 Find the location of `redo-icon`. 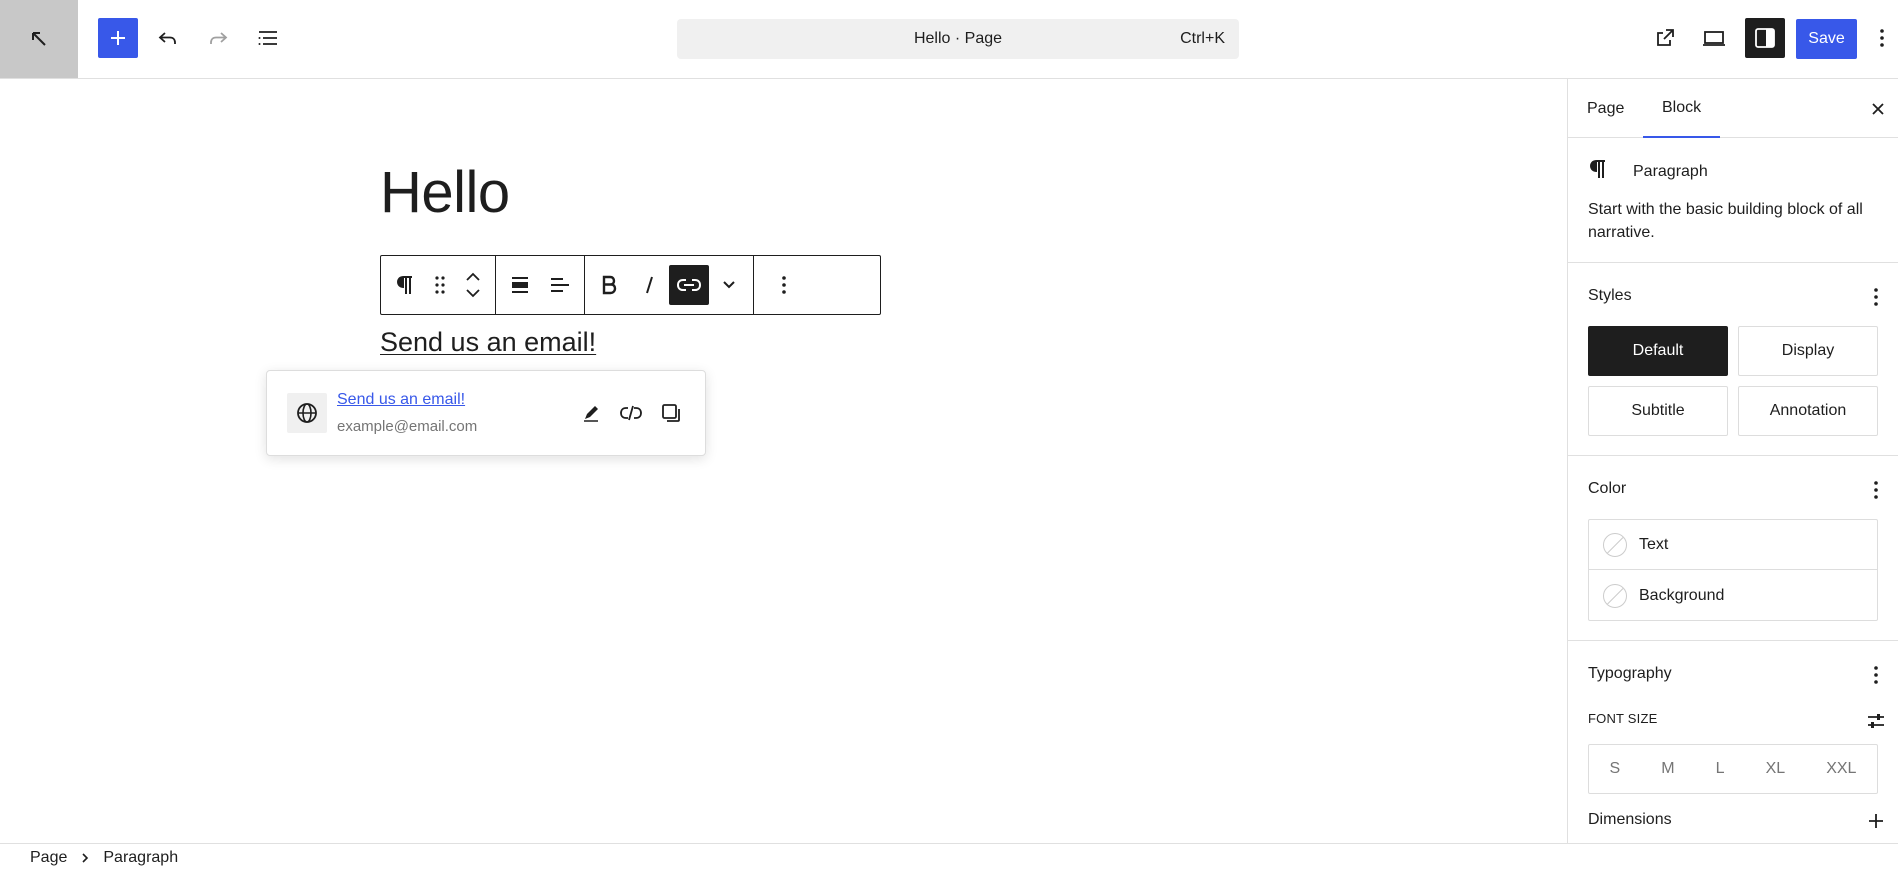

redo-icon is located at coordinates (218, 38).